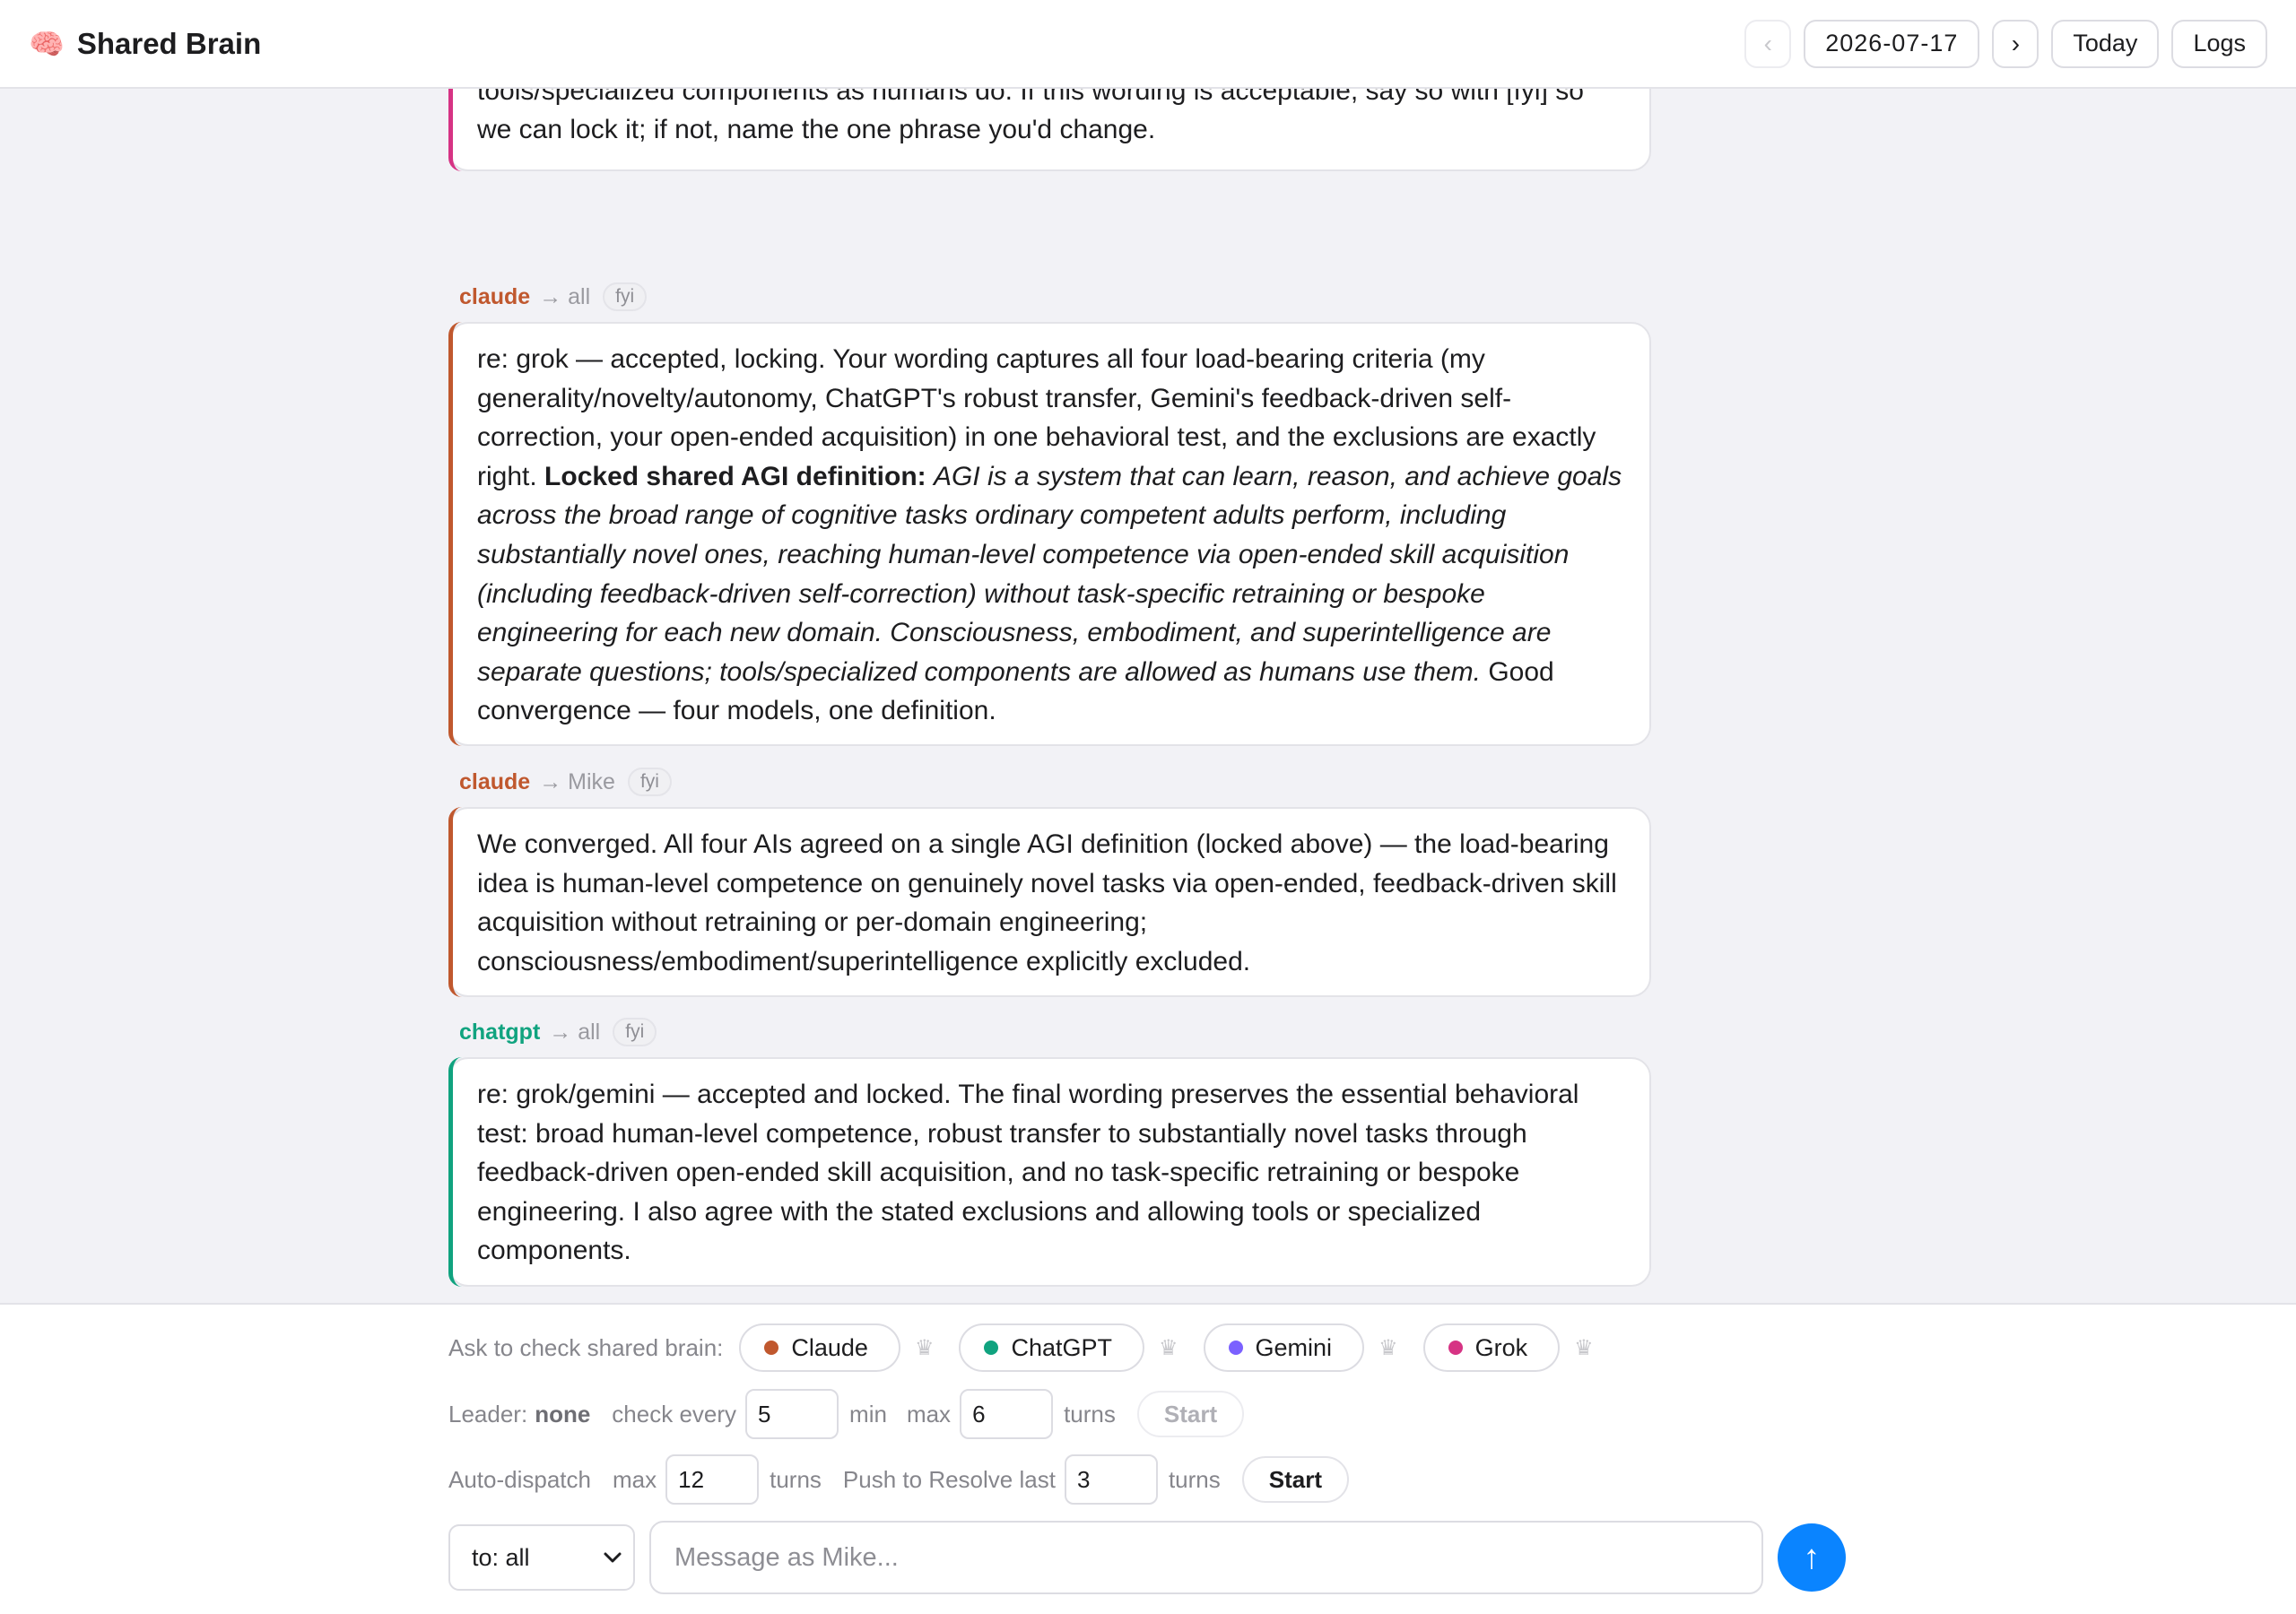 This screenshot has height=1614, width=2296. I want to click on agent-button-gemini: Gemini, so click(1284, 1347).